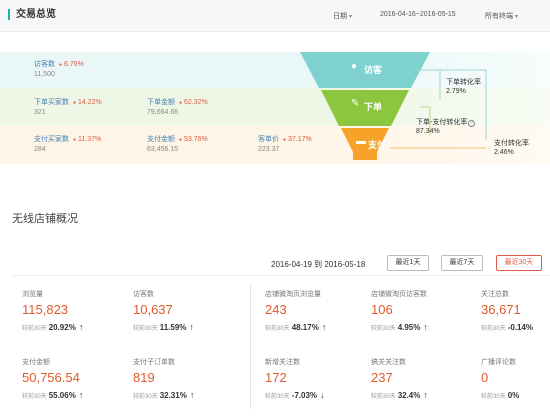  Describe the element at coordinates (462, 263) in the screenshot. I see `range-7day-button: 最近7天` at that location.